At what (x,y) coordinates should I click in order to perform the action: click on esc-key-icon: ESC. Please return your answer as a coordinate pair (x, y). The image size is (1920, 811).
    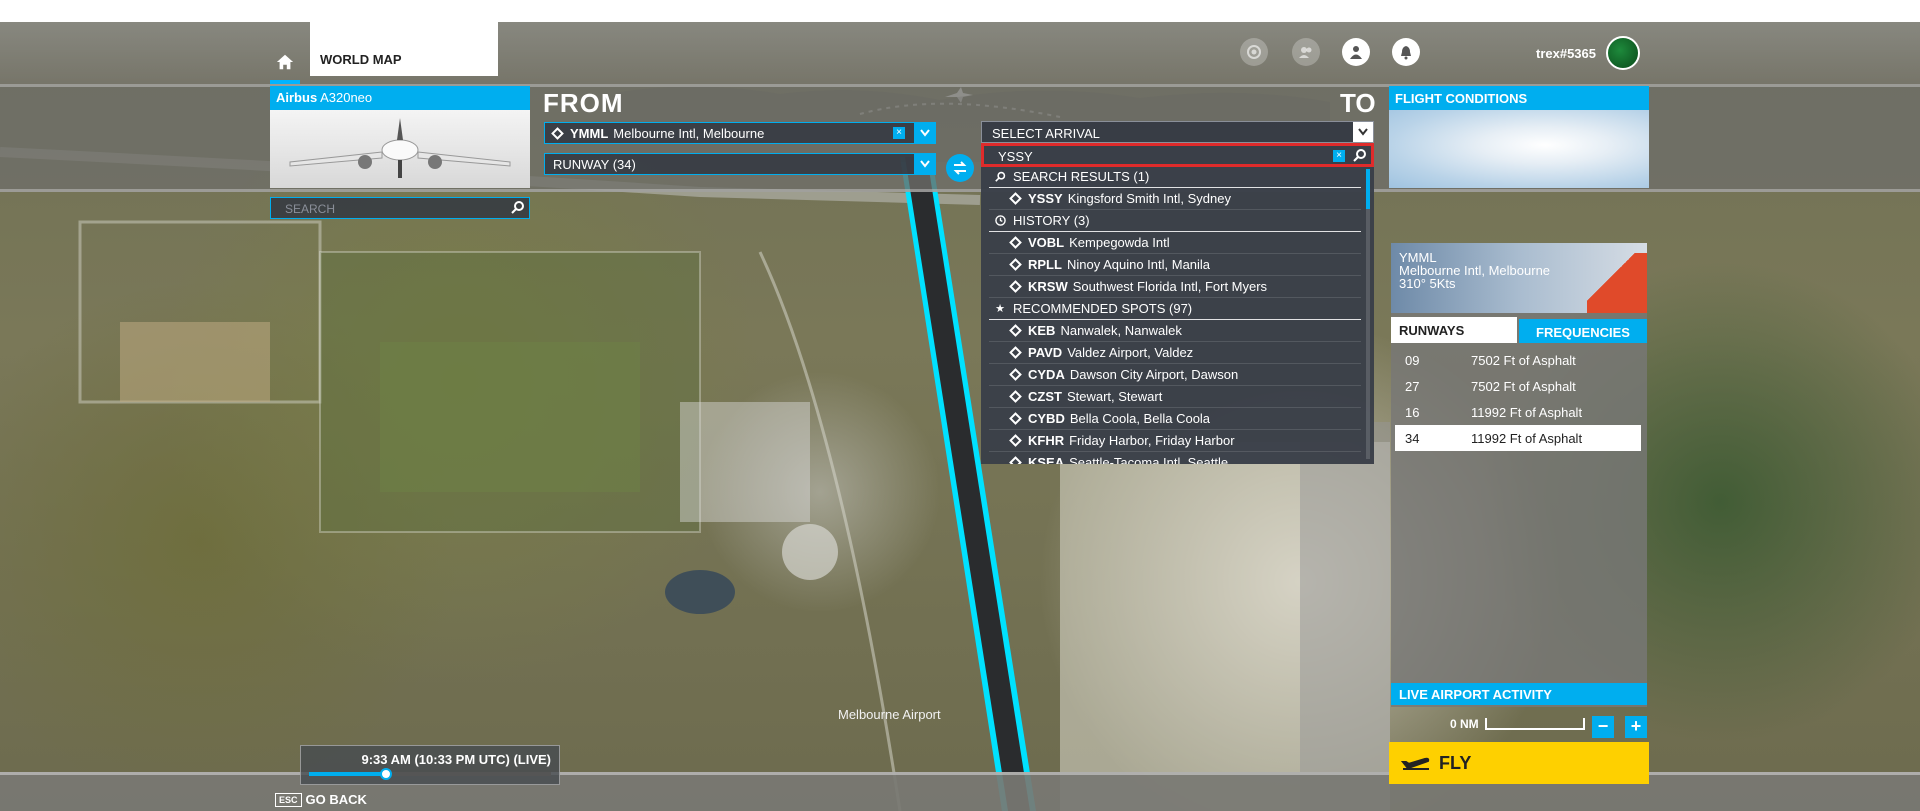
    Looking at the image, I should click on (288, 799).